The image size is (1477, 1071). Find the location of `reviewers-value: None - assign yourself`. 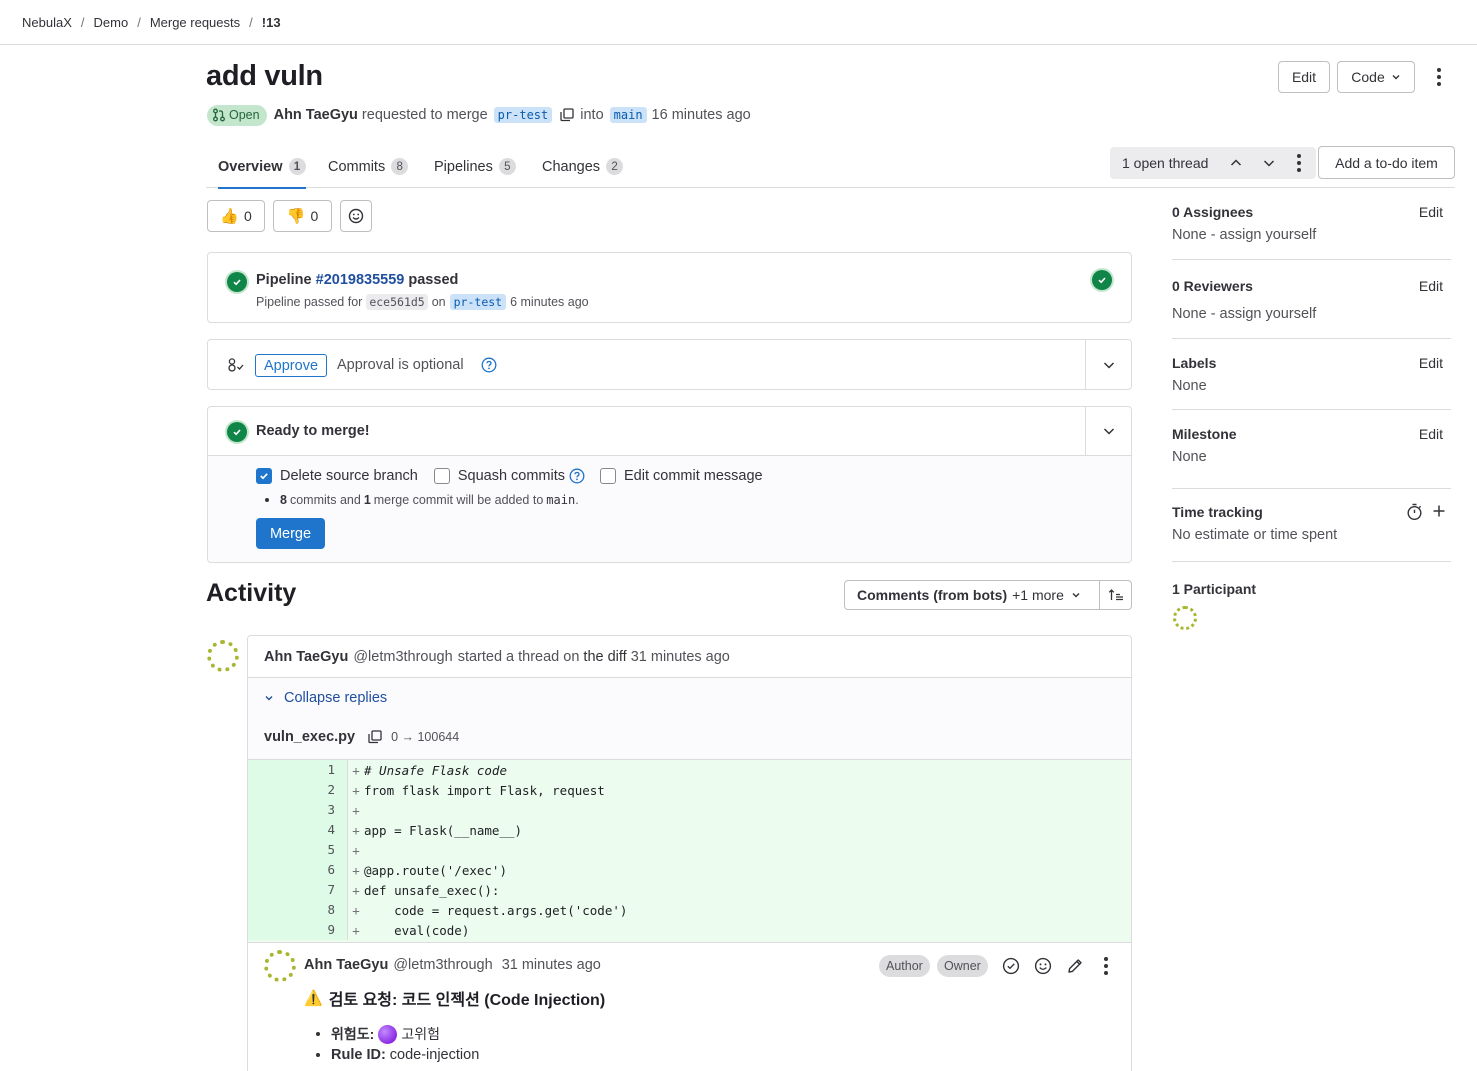

reviewers-value: None - assign yourself is located at coordinates (1244, 314).